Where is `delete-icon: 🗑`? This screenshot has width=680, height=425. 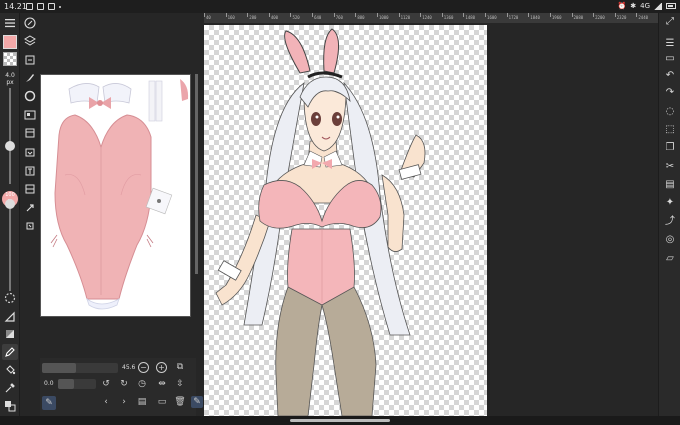
delete-icon: 🗑 is located at coordinates (180, 402).